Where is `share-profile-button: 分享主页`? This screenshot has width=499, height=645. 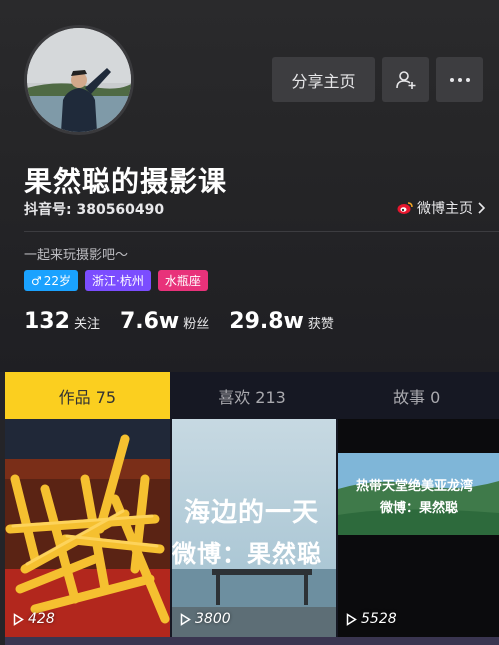
share-profile-button: 分享主页 is located at coordinates (323, 79).